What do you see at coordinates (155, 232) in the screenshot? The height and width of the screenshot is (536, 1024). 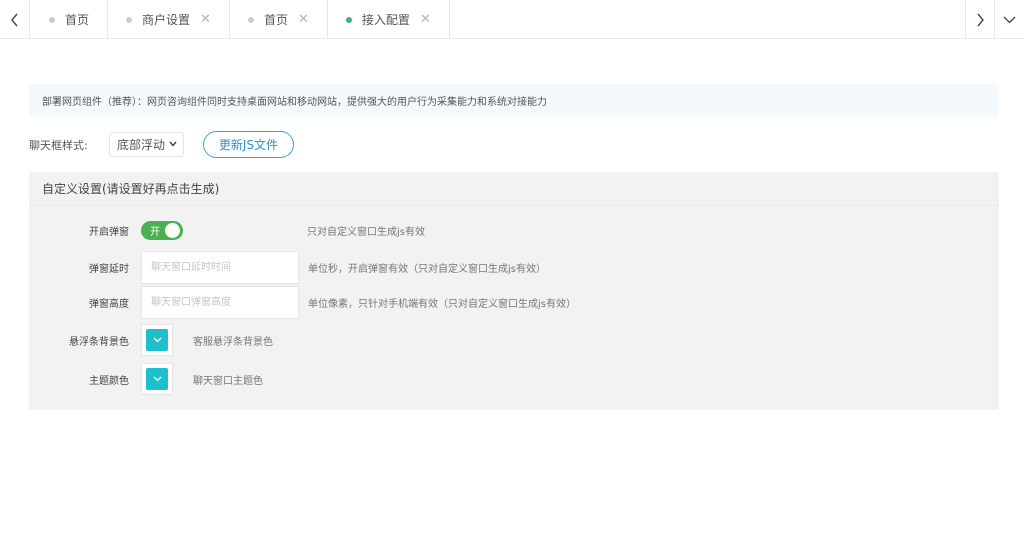 I see `switch-text: 开` at bounding box center [155, 232].